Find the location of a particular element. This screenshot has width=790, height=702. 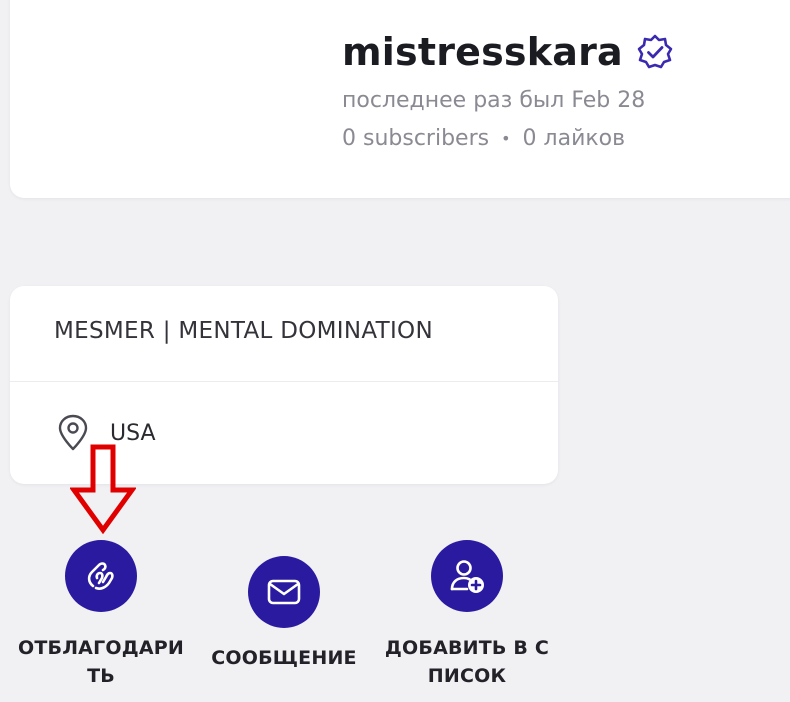

message-button-circle is located at coordinates (284, 592).